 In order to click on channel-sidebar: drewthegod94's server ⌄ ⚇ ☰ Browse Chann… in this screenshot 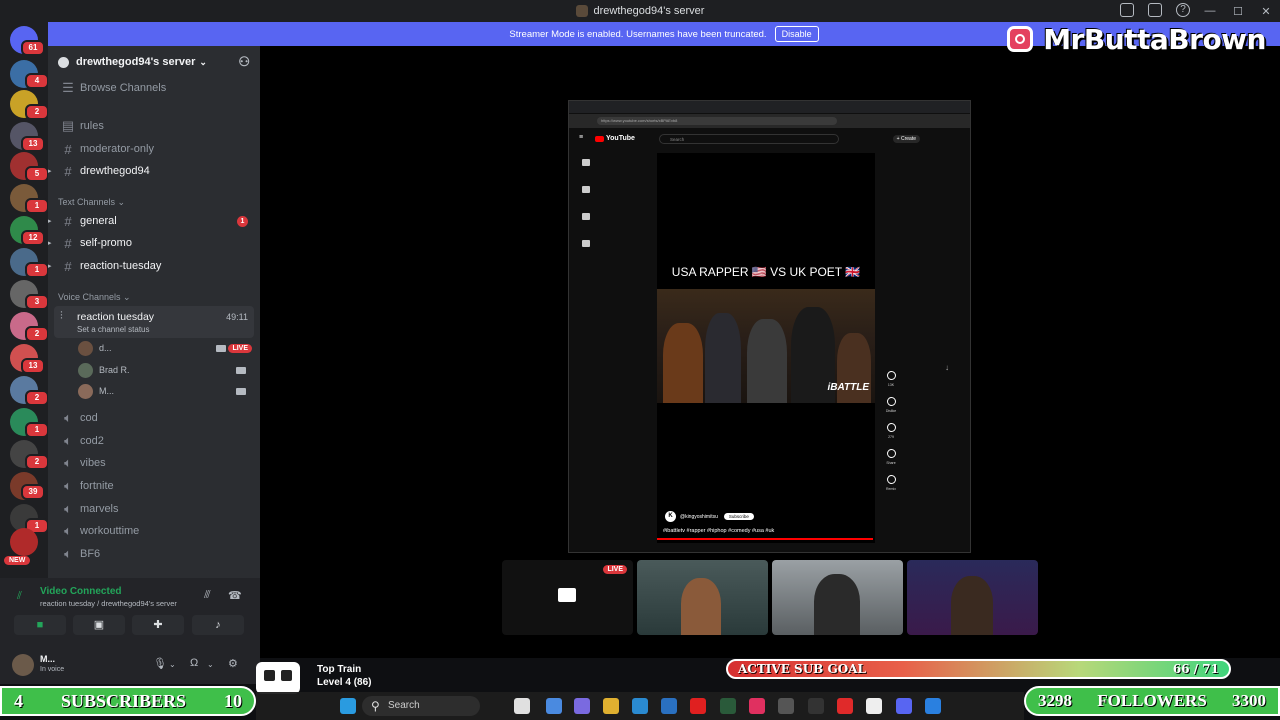, I will do `click(154, 312)`.